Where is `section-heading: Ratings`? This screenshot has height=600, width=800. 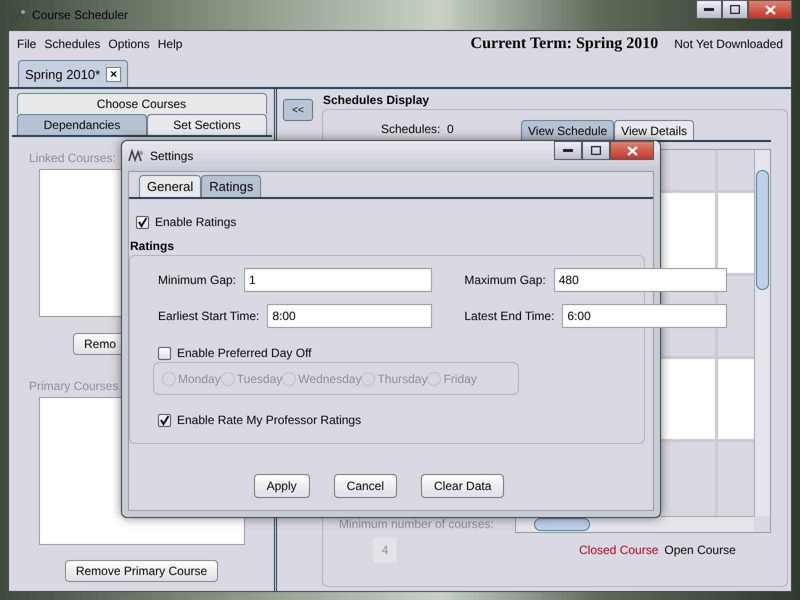
section-heading: Ratings is located at coordinates (153, 246).